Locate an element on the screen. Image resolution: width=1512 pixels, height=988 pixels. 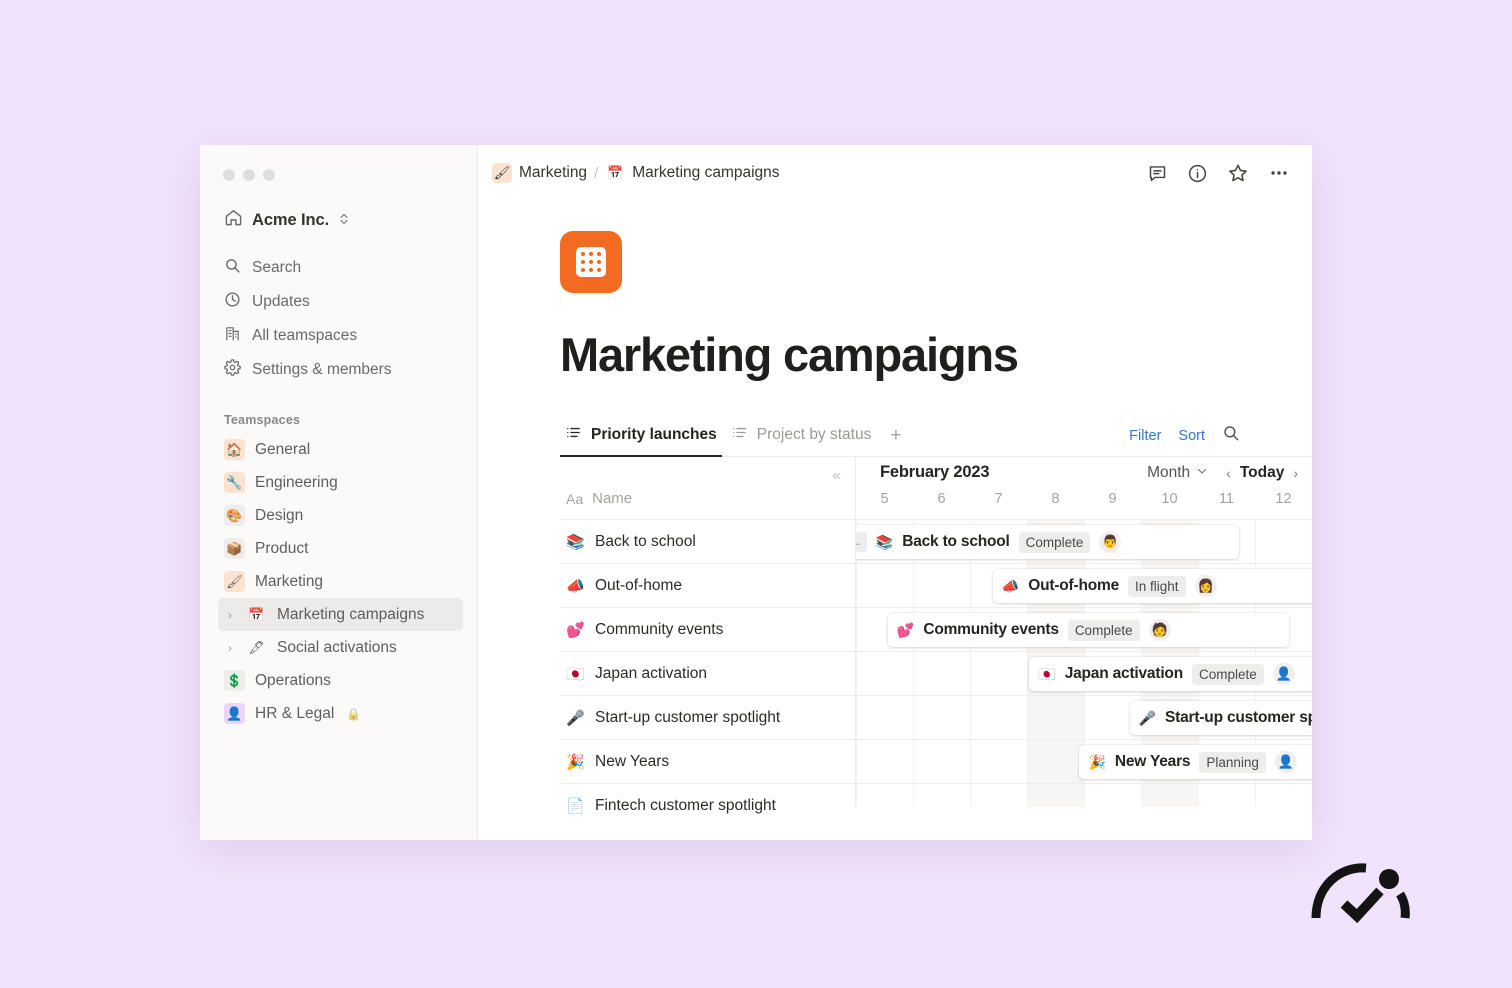
sidebar-item-engineering: 🔧 Engineering is located at coordinates (340, 482).